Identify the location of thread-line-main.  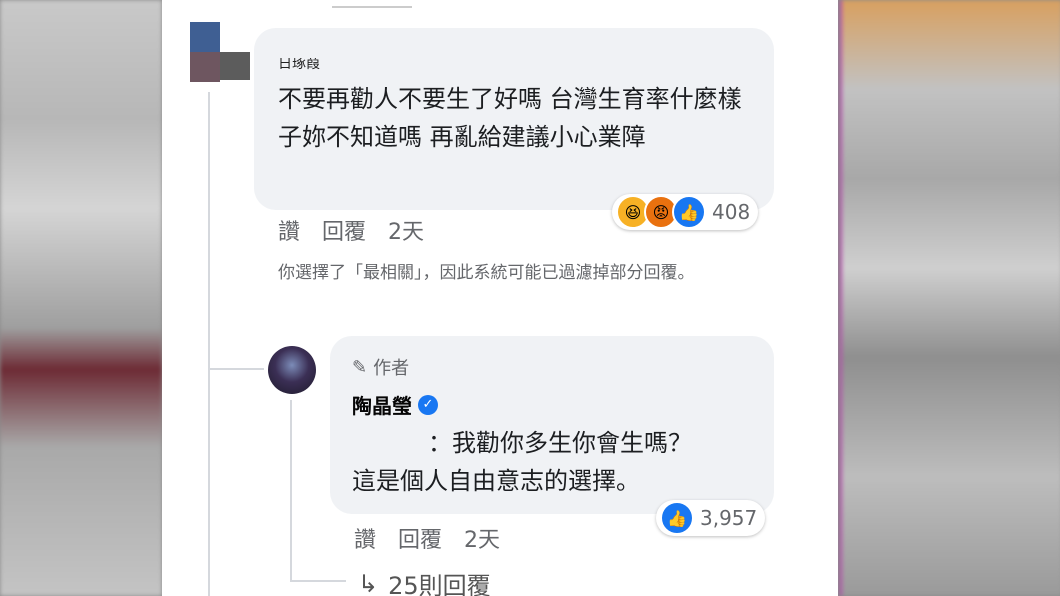
(209, 344).